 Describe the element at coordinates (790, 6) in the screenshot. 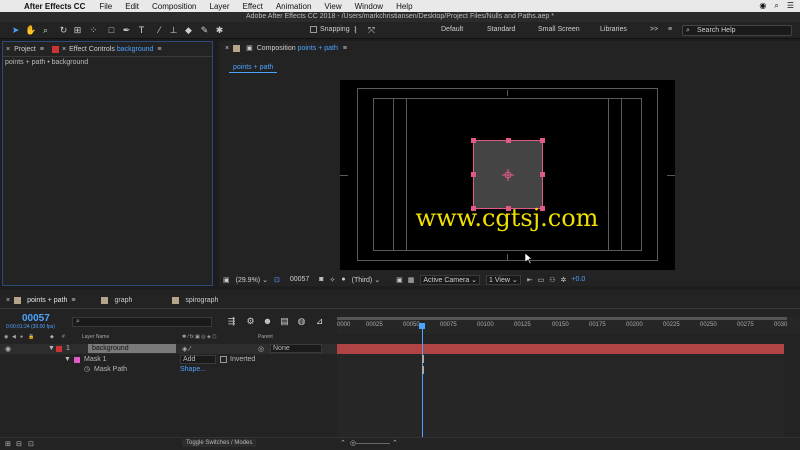

I see `notification-center-icon: ☰` at that location.